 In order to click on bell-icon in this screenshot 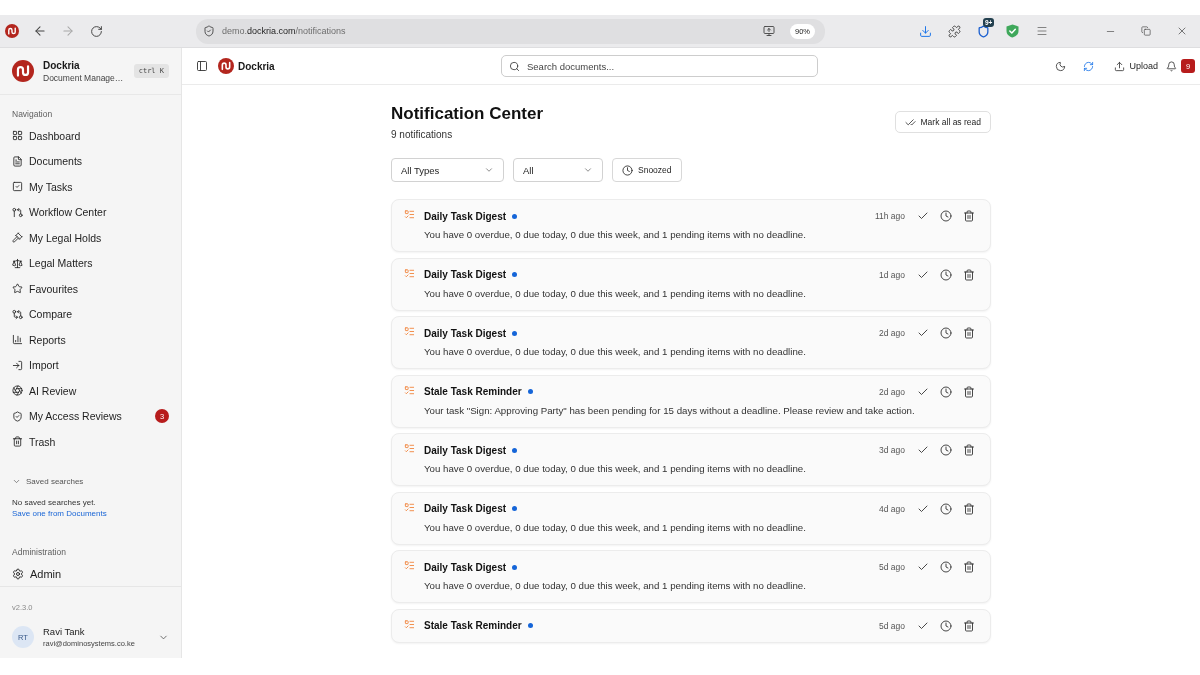, I will do `click(1171, 66)`.